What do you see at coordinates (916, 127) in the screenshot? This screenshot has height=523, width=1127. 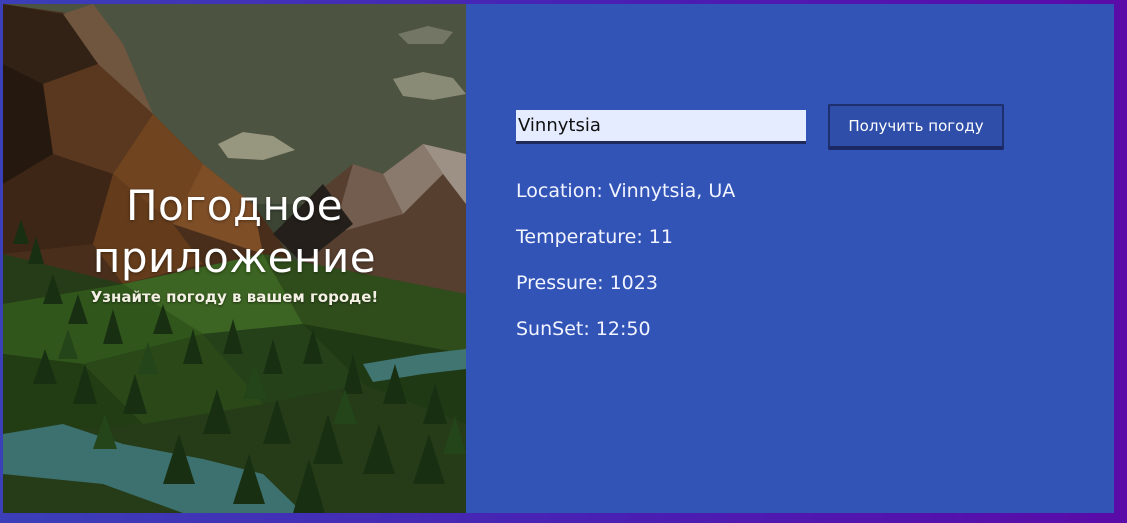 I see `get-weather-button: Получить погоду` at bounding box center [916, 127].